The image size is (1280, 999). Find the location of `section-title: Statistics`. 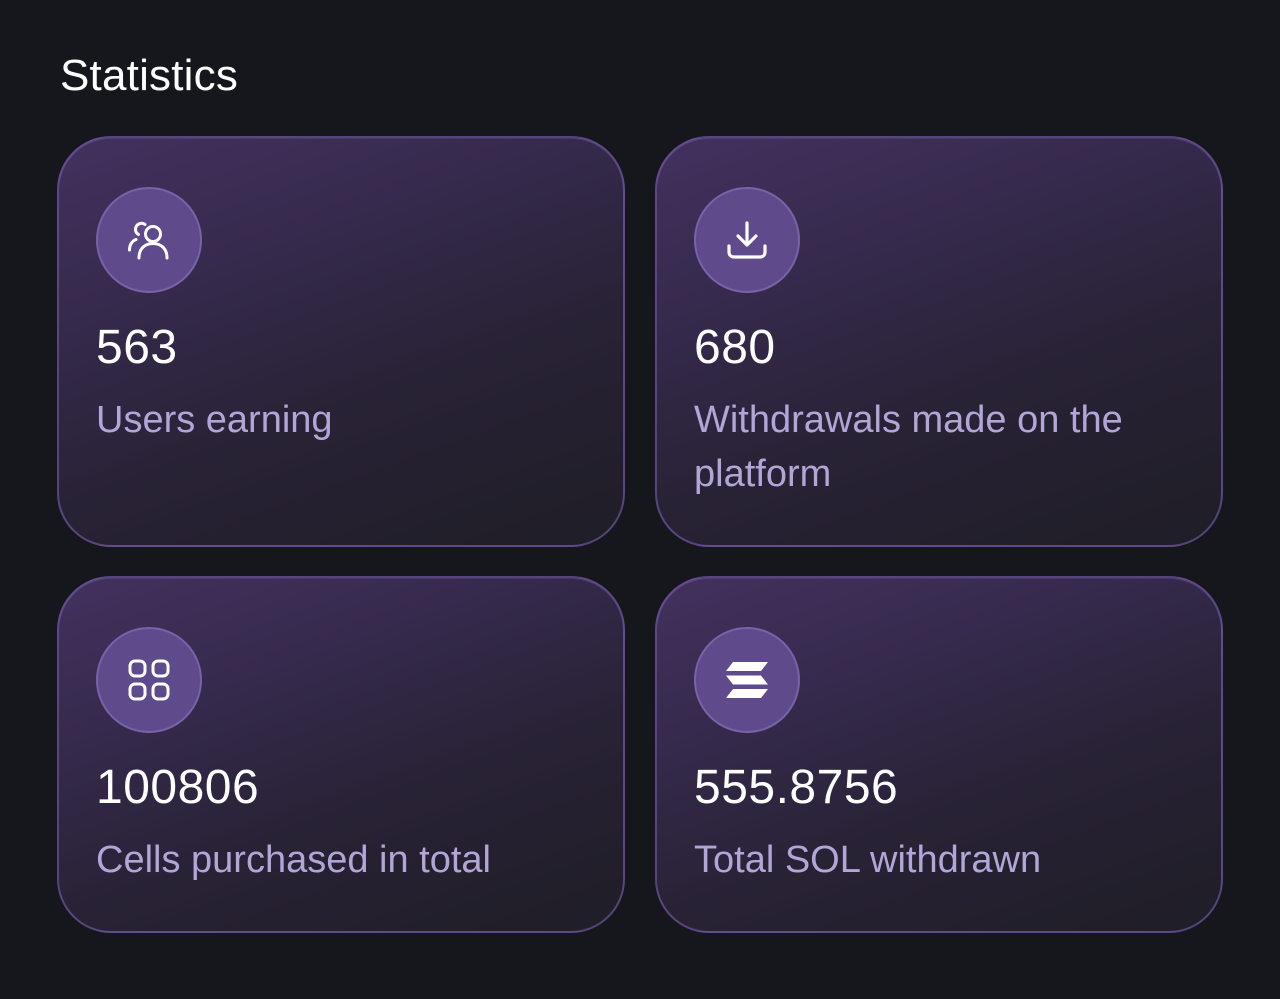

section-title: Statistics is located at coordinates (149, 75).